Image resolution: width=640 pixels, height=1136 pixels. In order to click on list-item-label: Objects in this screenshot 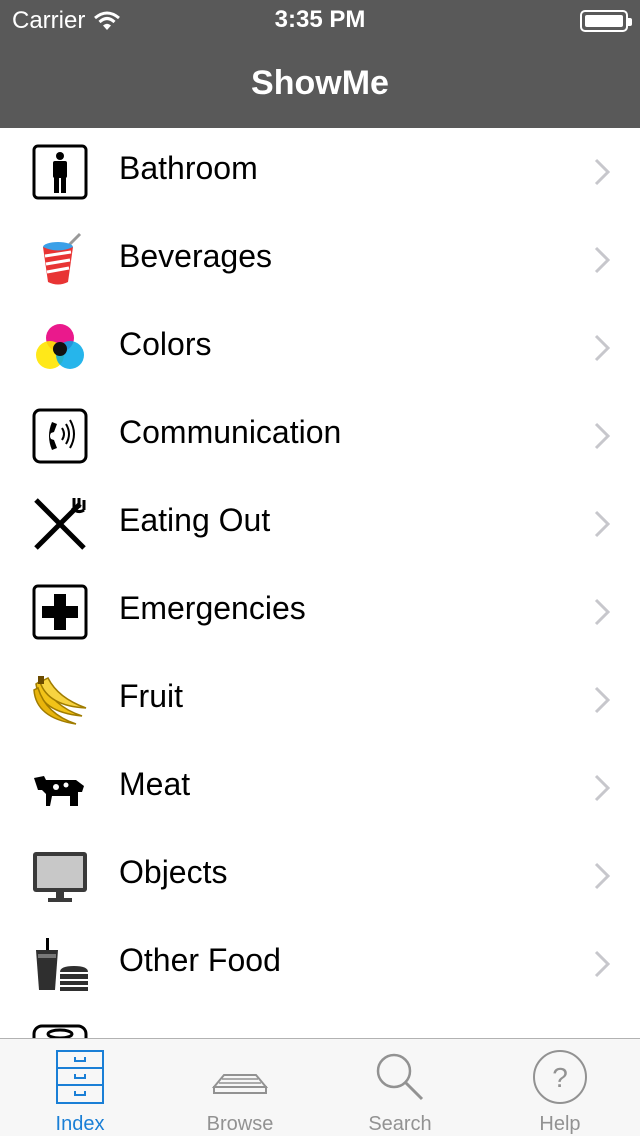, I will do `click(173, 872)`.